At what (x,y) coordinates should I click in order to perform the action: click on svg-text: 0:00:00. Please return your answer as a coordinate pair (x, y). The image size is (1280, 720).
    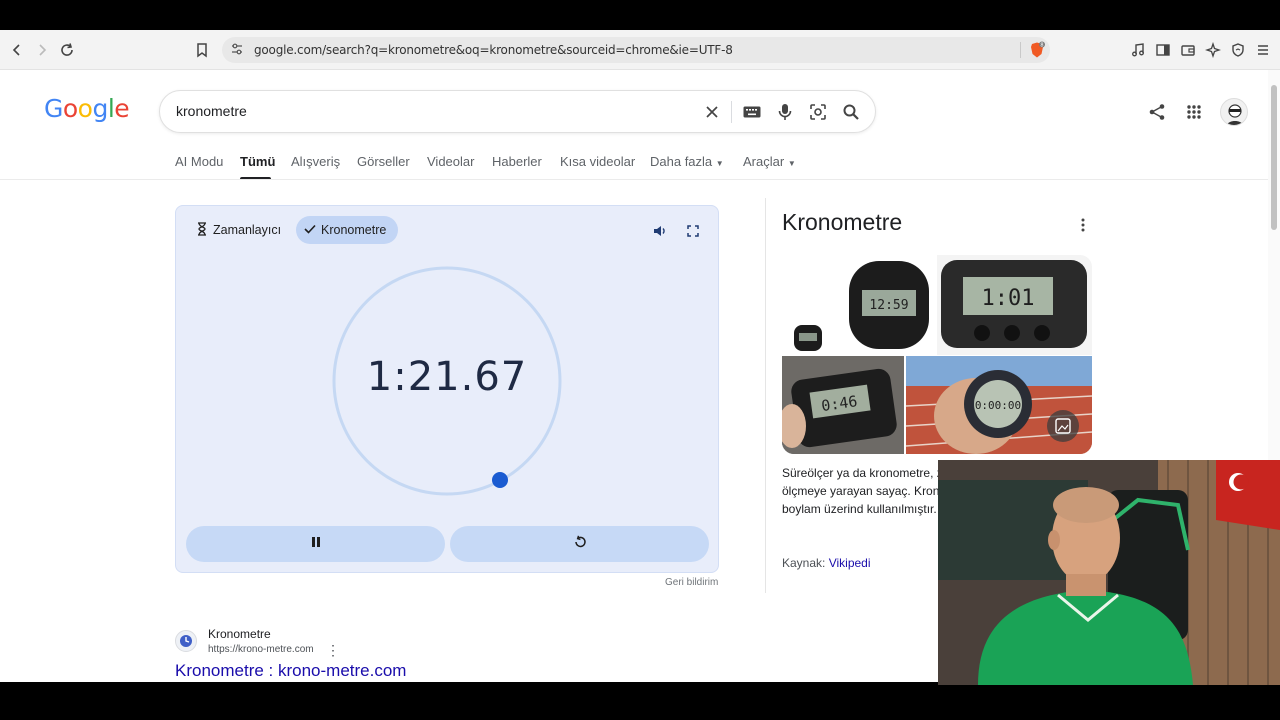
    Looking at the image, I should click on (998, 405).